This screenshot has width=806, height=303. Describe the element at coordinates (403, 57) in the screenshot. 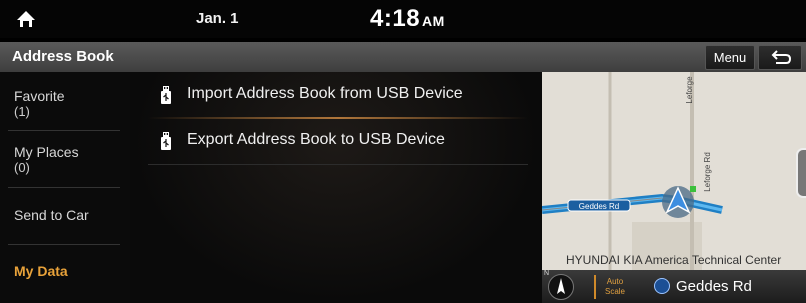

I see `title-bar: Address Book Menu` at that location.